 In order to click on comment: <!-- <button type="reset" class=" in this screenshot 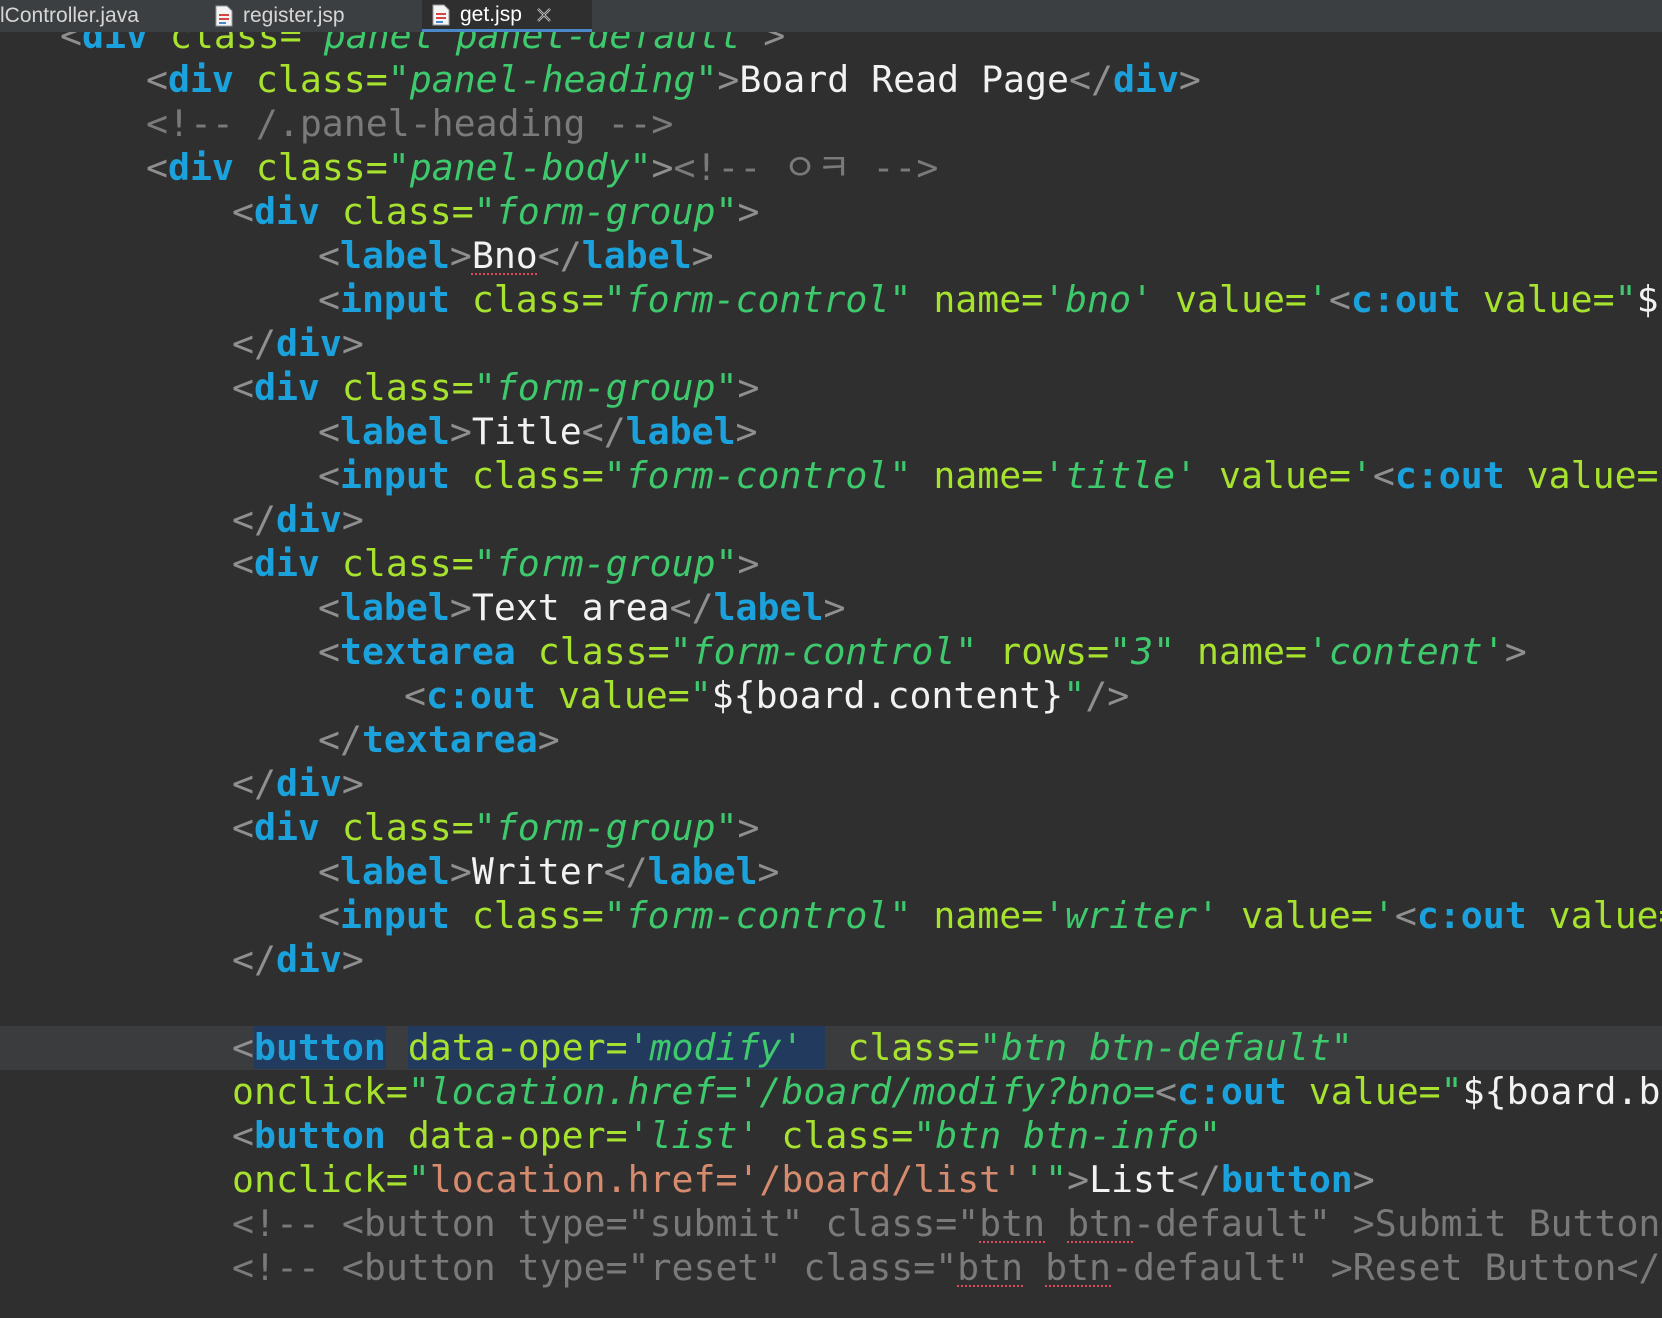, I will do `click(595, 1267)`.